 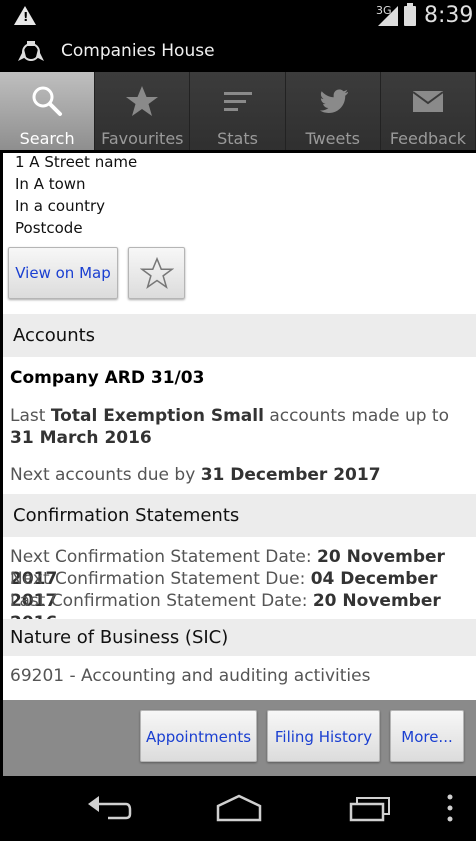 What do you see at coordinates (49, 228) in the screenshot?
I see `address-line: Postcode` at bounding box center [49, 228].